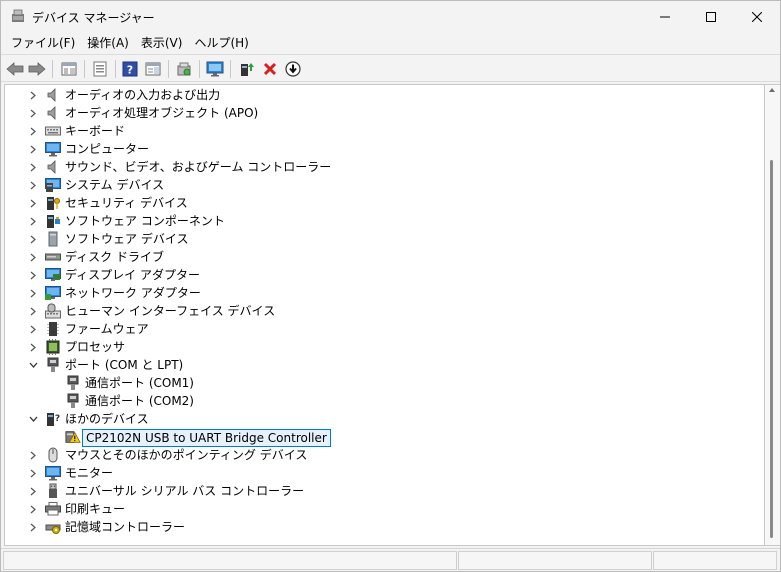 Image resolution: width=781 pixels, height=572 pixels. I want to click on view-devices-button, so click(215, 69).